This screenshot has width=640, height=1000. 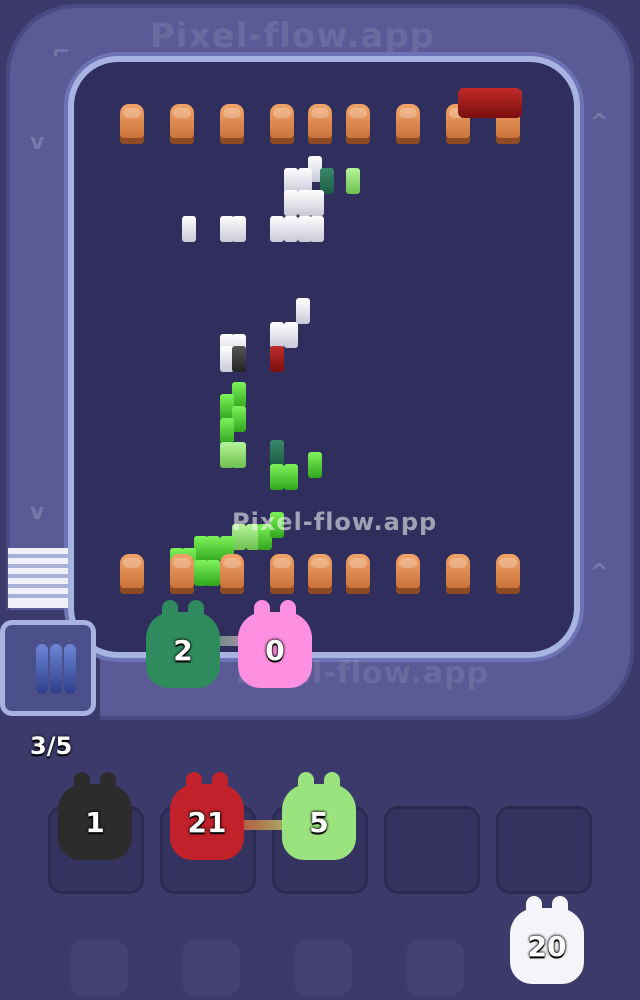 I want to click on critter-count: 5, so click(x=319, y=822).